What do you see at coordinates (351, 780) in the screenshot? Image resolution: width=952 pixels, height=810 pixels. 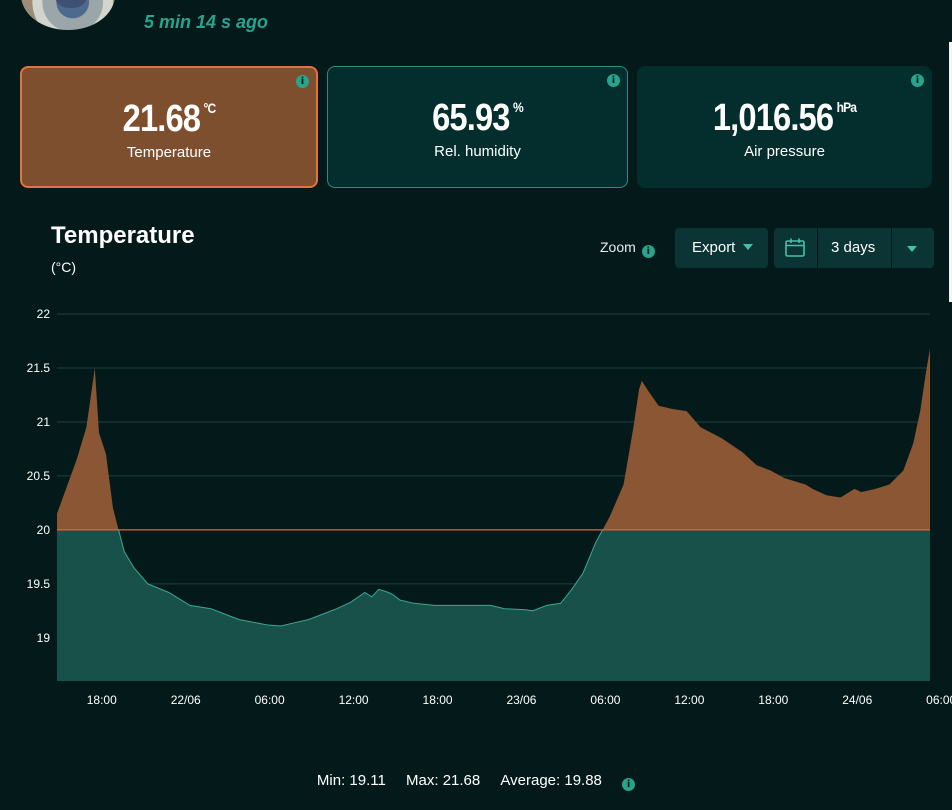 I see `stat-min: Min: 19.11` at bounding box center [351, 780].